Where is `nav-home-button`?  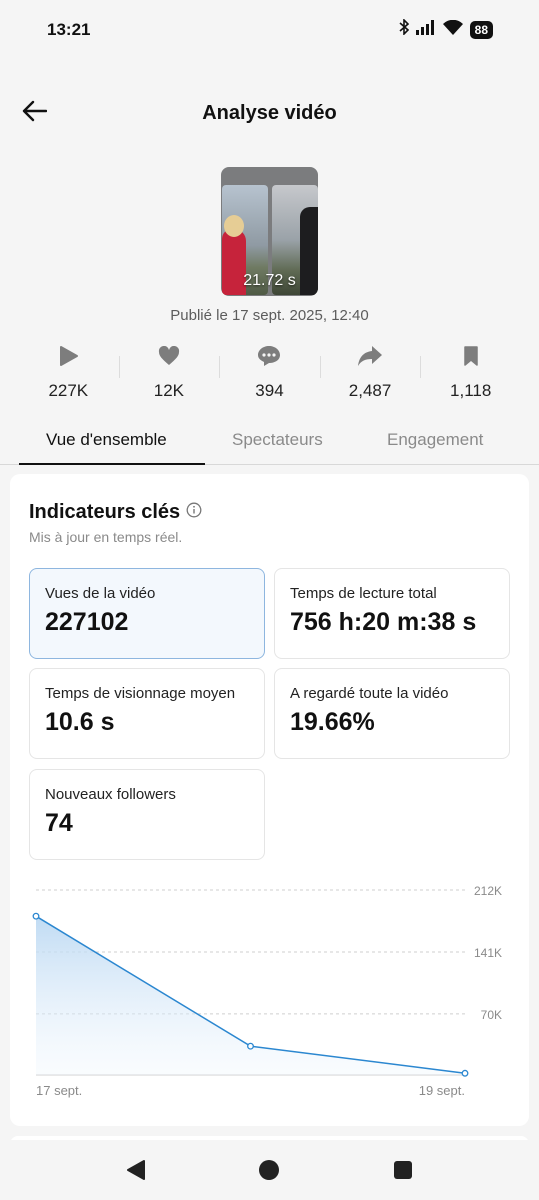
nav-home-button is located at coordinates (269, 1172).